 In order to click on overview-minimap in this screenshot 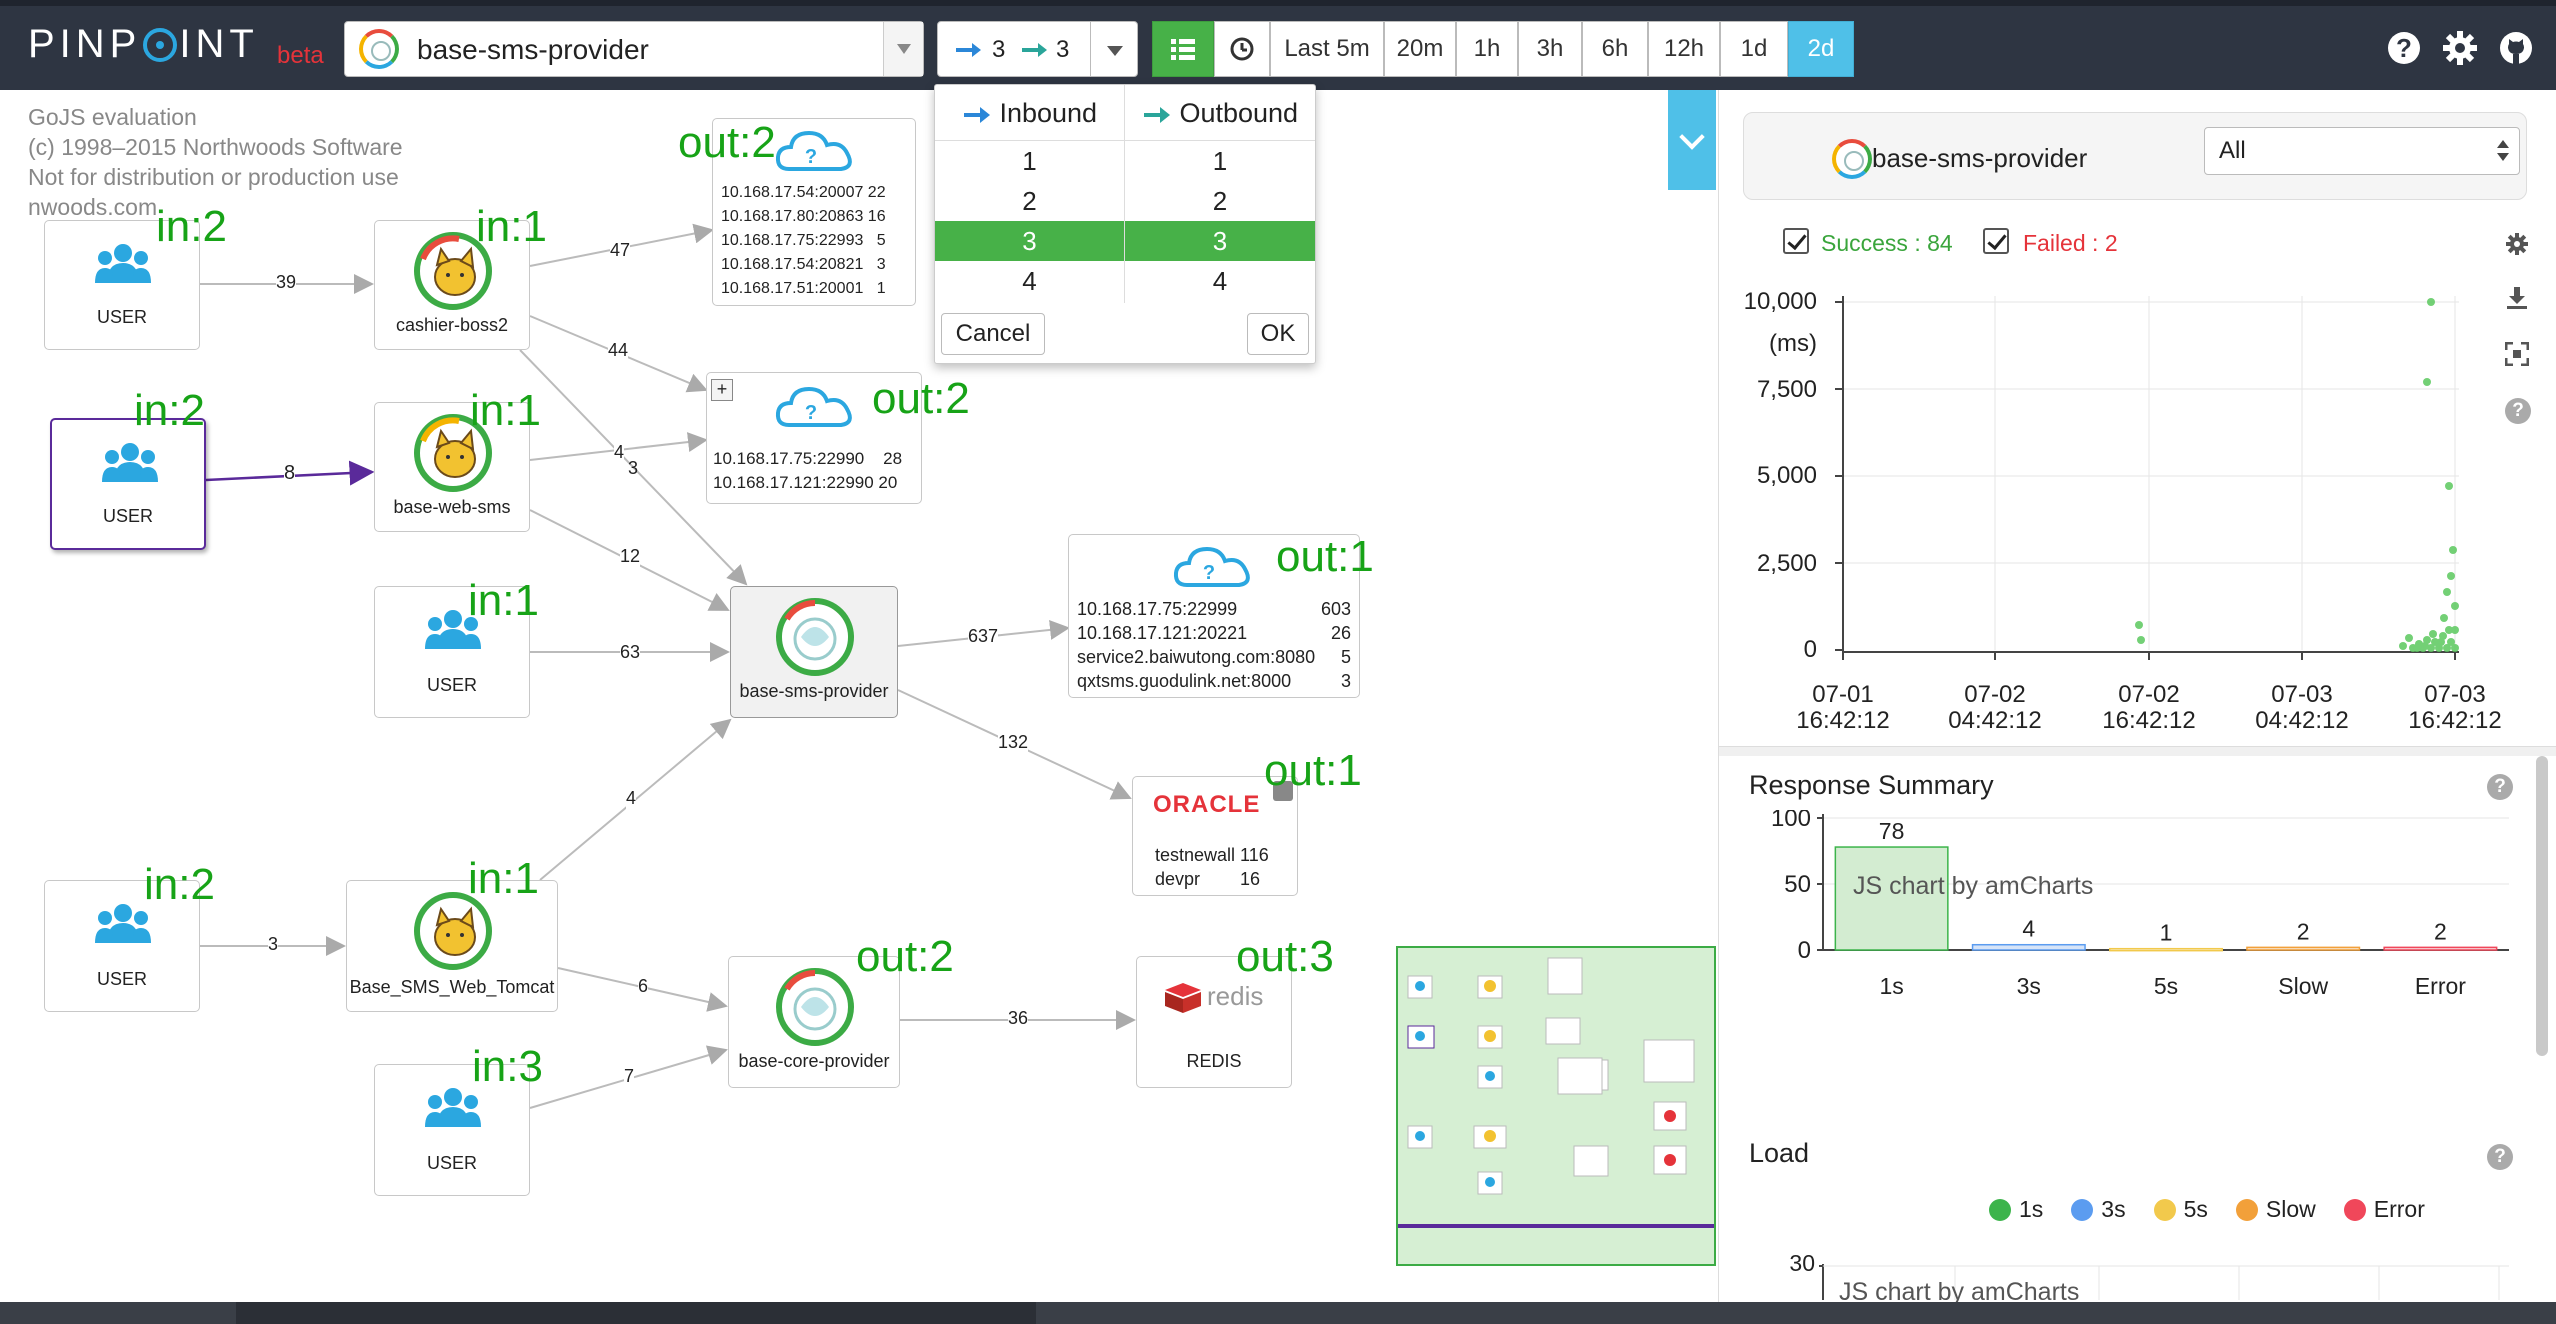, I will do `click(1556, 1106)`.